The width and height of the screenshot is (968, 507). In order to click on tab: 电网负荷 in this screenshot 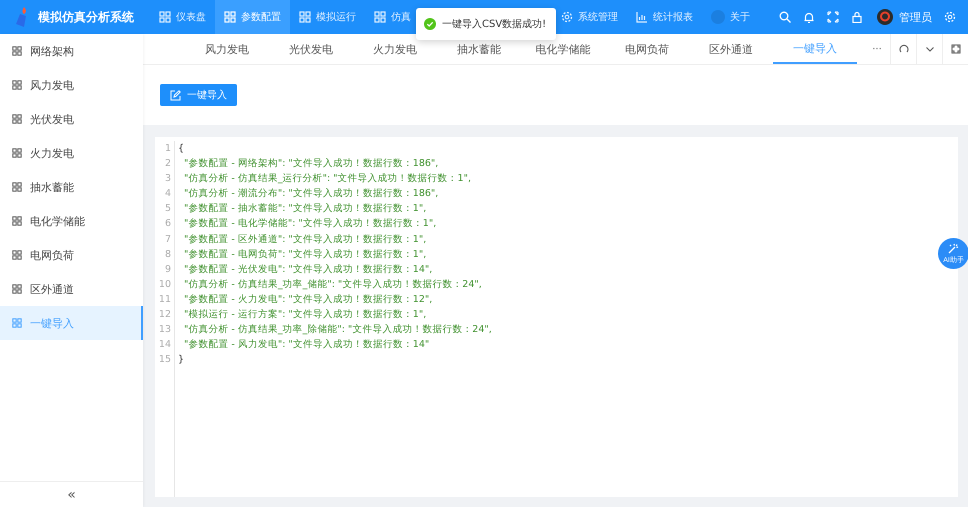, I will do `click(647, 49)`.